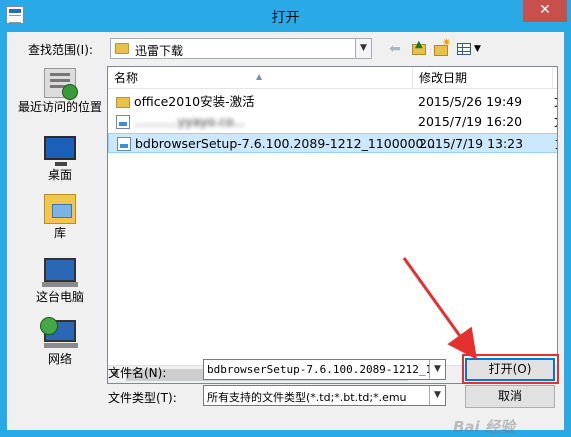  What do you see at coordinates (395, 49) in the screenshot?
I see `back-arrow-icon: ⬅` at bounding box center [395, 49].